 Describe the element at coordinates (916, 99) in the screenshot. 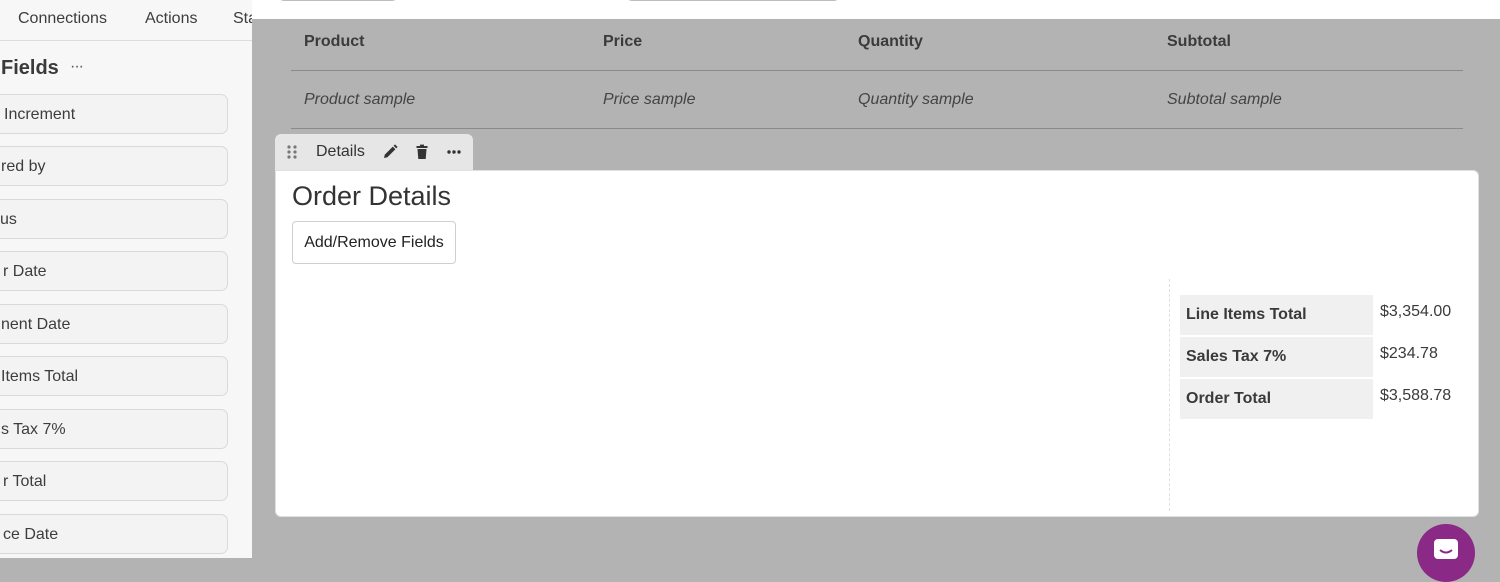

I see `table-cell-quantity: Quantity sample` at that location.